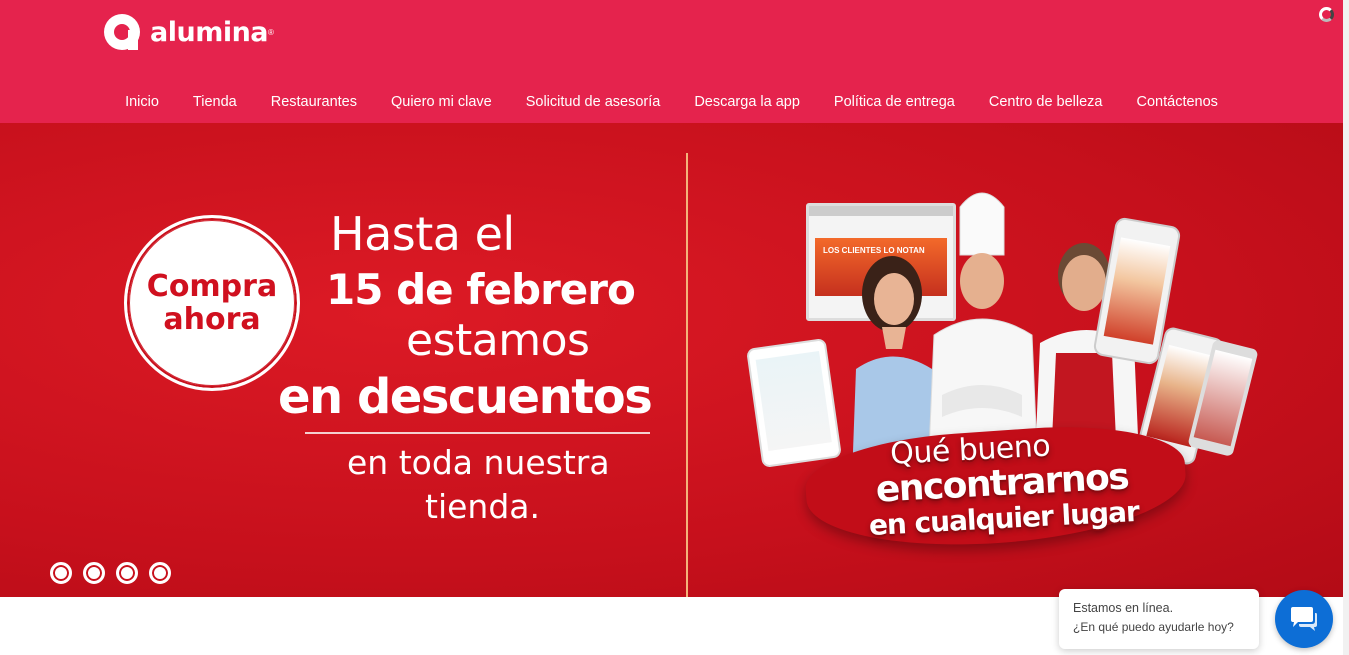 The height and width of the screenshot is (655, 1349). What do you see at coordinates (271, 32) in the screenshot?
I see `registered-mark: ®` at bounding box center [271, 32].